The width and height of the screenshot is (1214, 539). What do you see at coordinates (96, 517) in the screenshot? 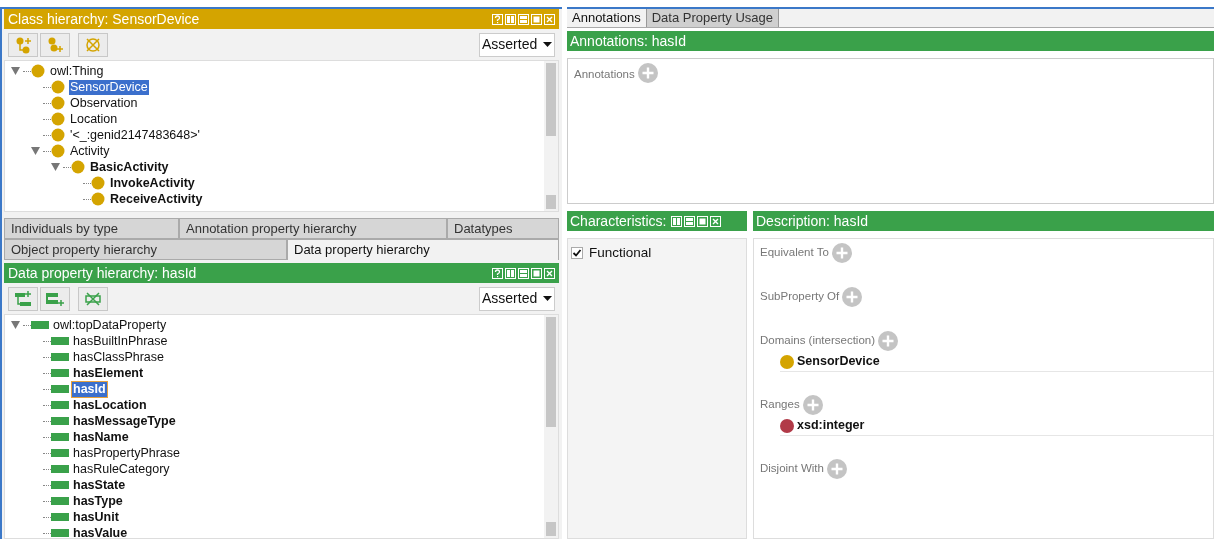
I see `tree-item: hasUnit` at bounding box center [96, 517].